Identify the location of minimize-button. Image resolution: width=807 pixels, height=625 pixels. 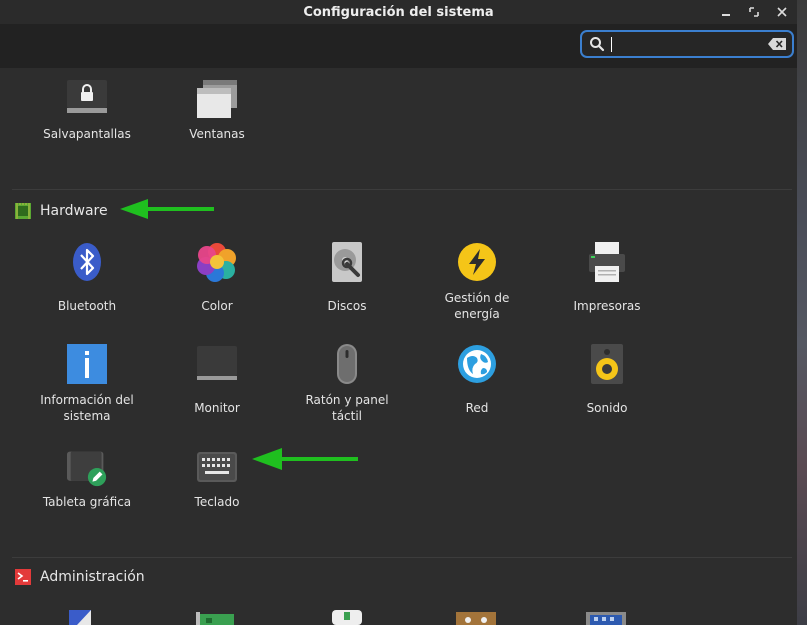
(726, 12).